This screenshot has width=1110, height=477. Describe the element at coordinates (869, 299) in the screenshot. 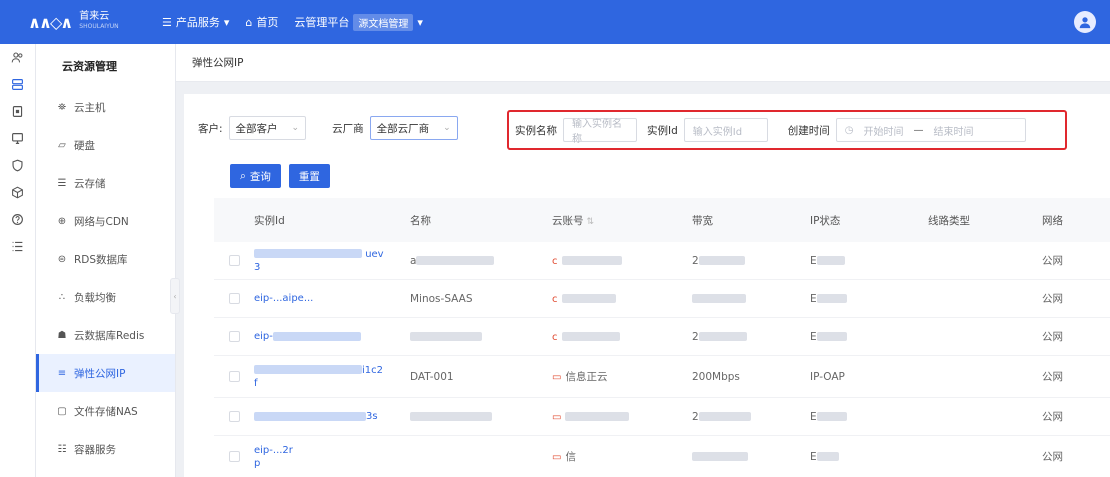

I see `status-cell: E` at that location.